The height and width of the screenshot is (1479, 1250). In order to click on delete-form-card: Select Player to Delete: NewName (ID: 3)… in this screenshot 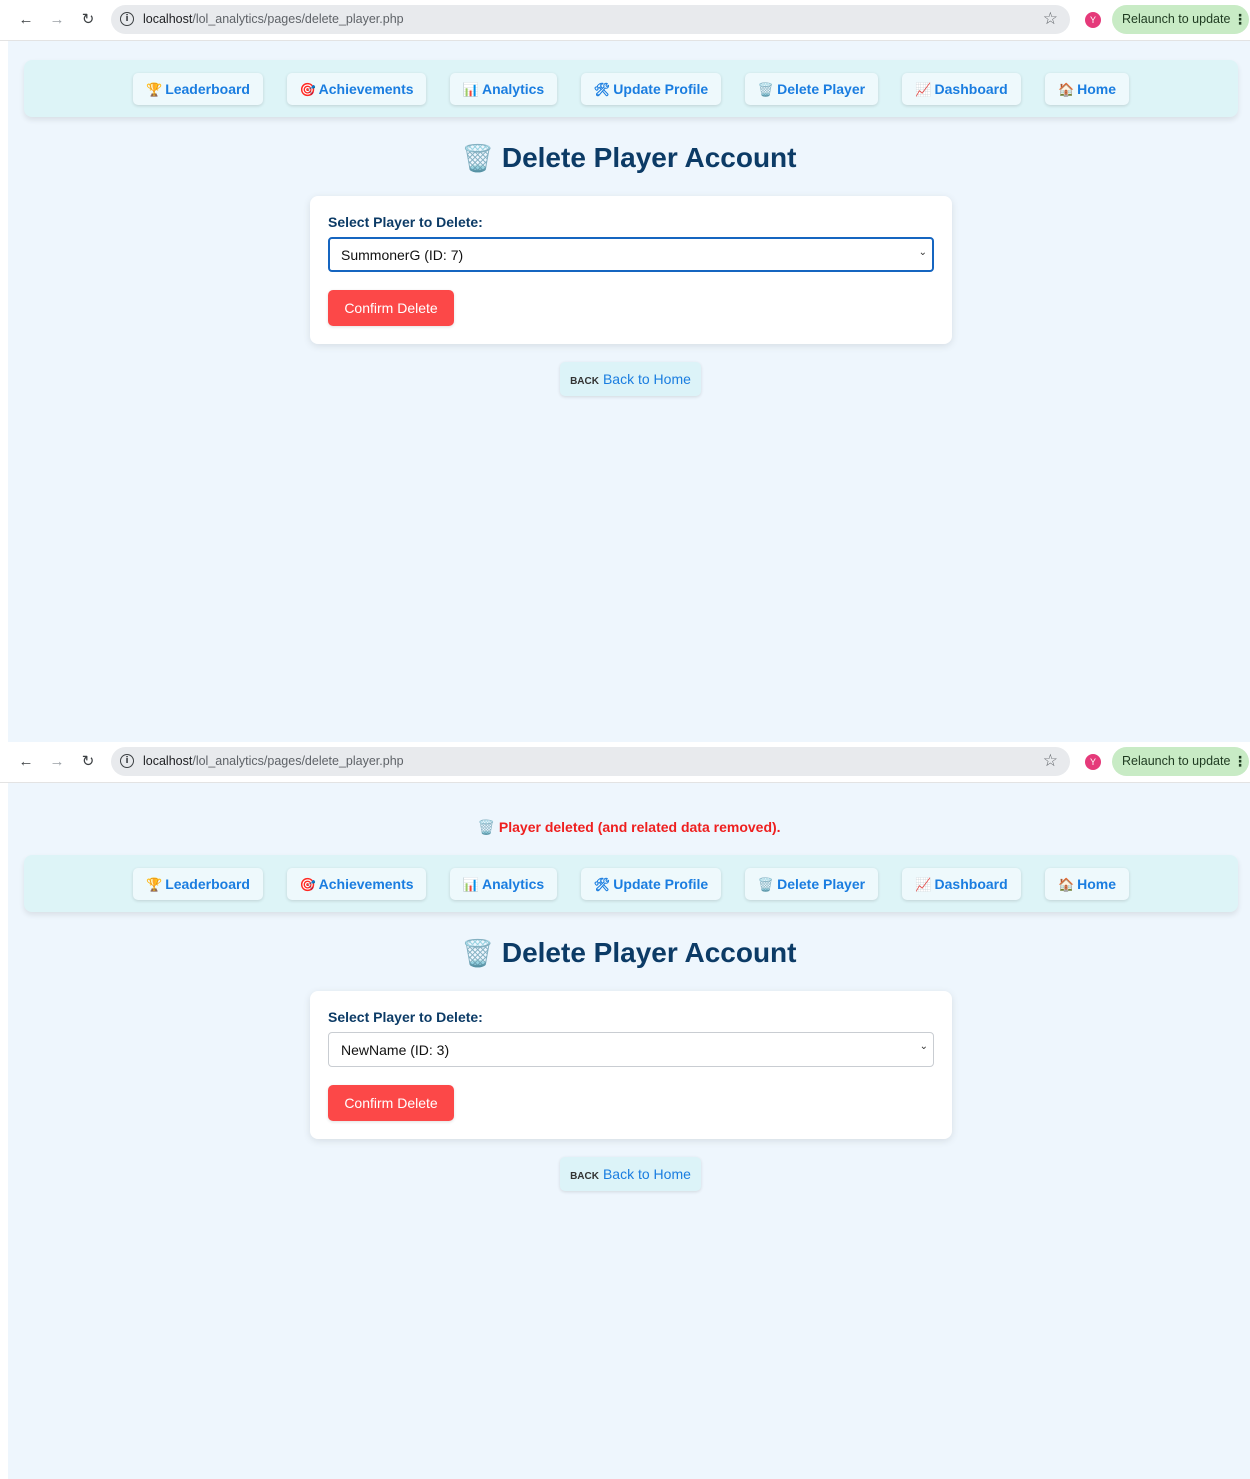, I will do `click(631, 1065)`.